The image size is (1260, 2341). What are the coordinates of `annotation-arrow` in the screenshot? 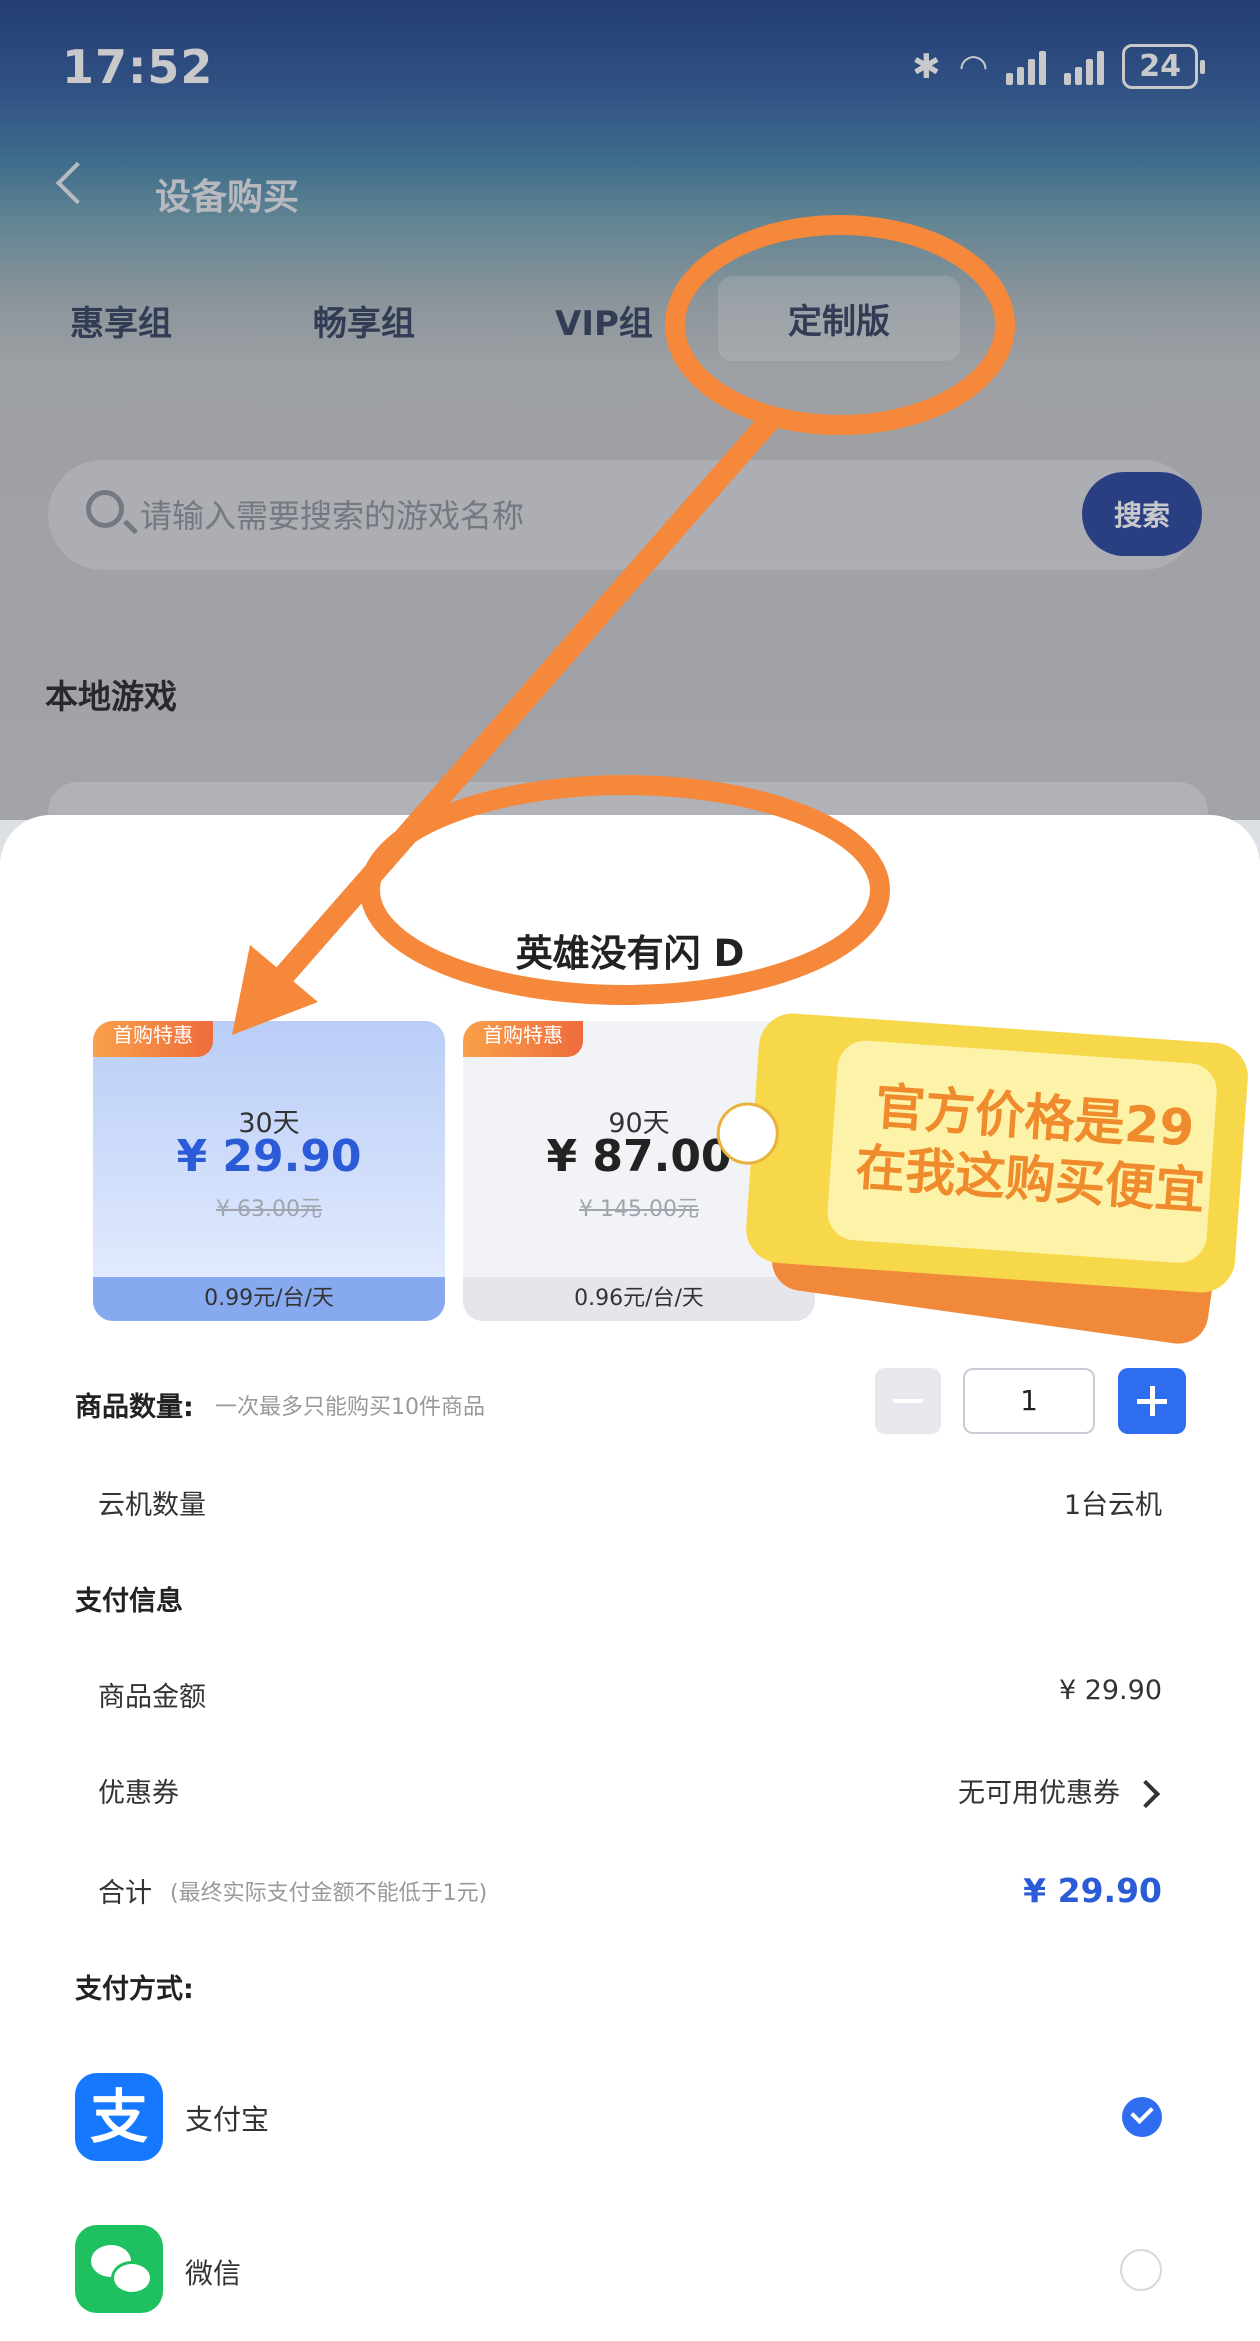 It's located at (525, 700).